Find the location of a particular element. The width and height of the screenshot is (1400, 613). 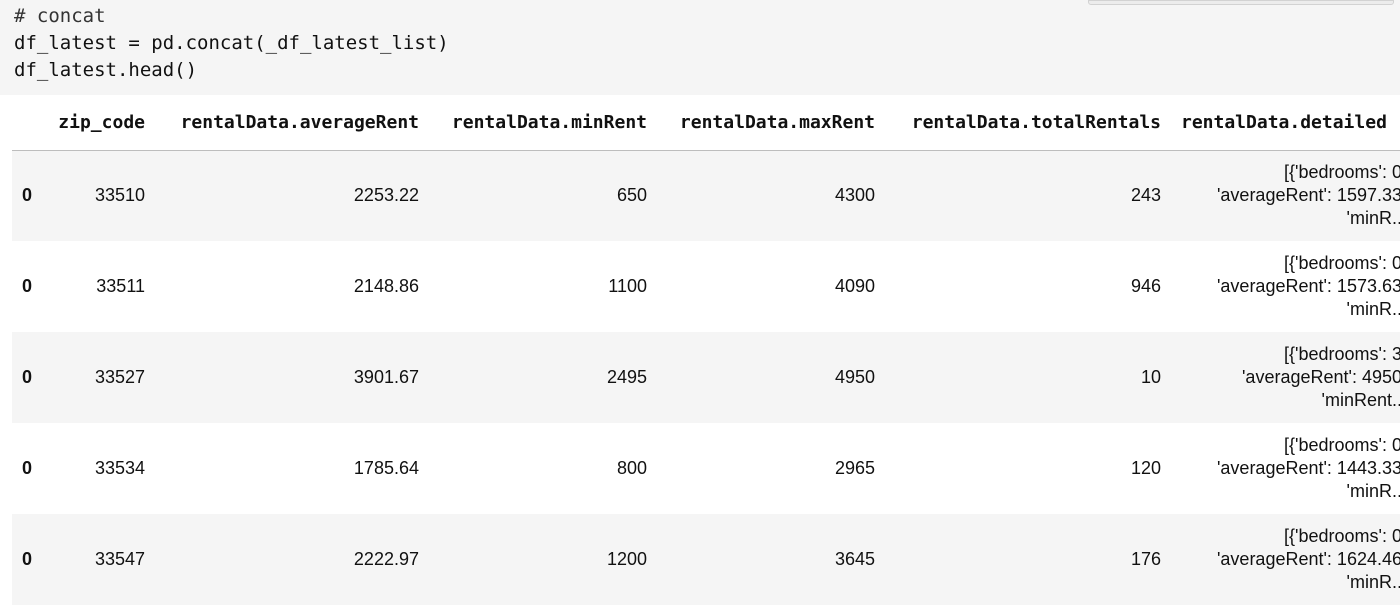

column-header-total-rentals: rentalData.totalRentals is located at coordinates (1018, 123).